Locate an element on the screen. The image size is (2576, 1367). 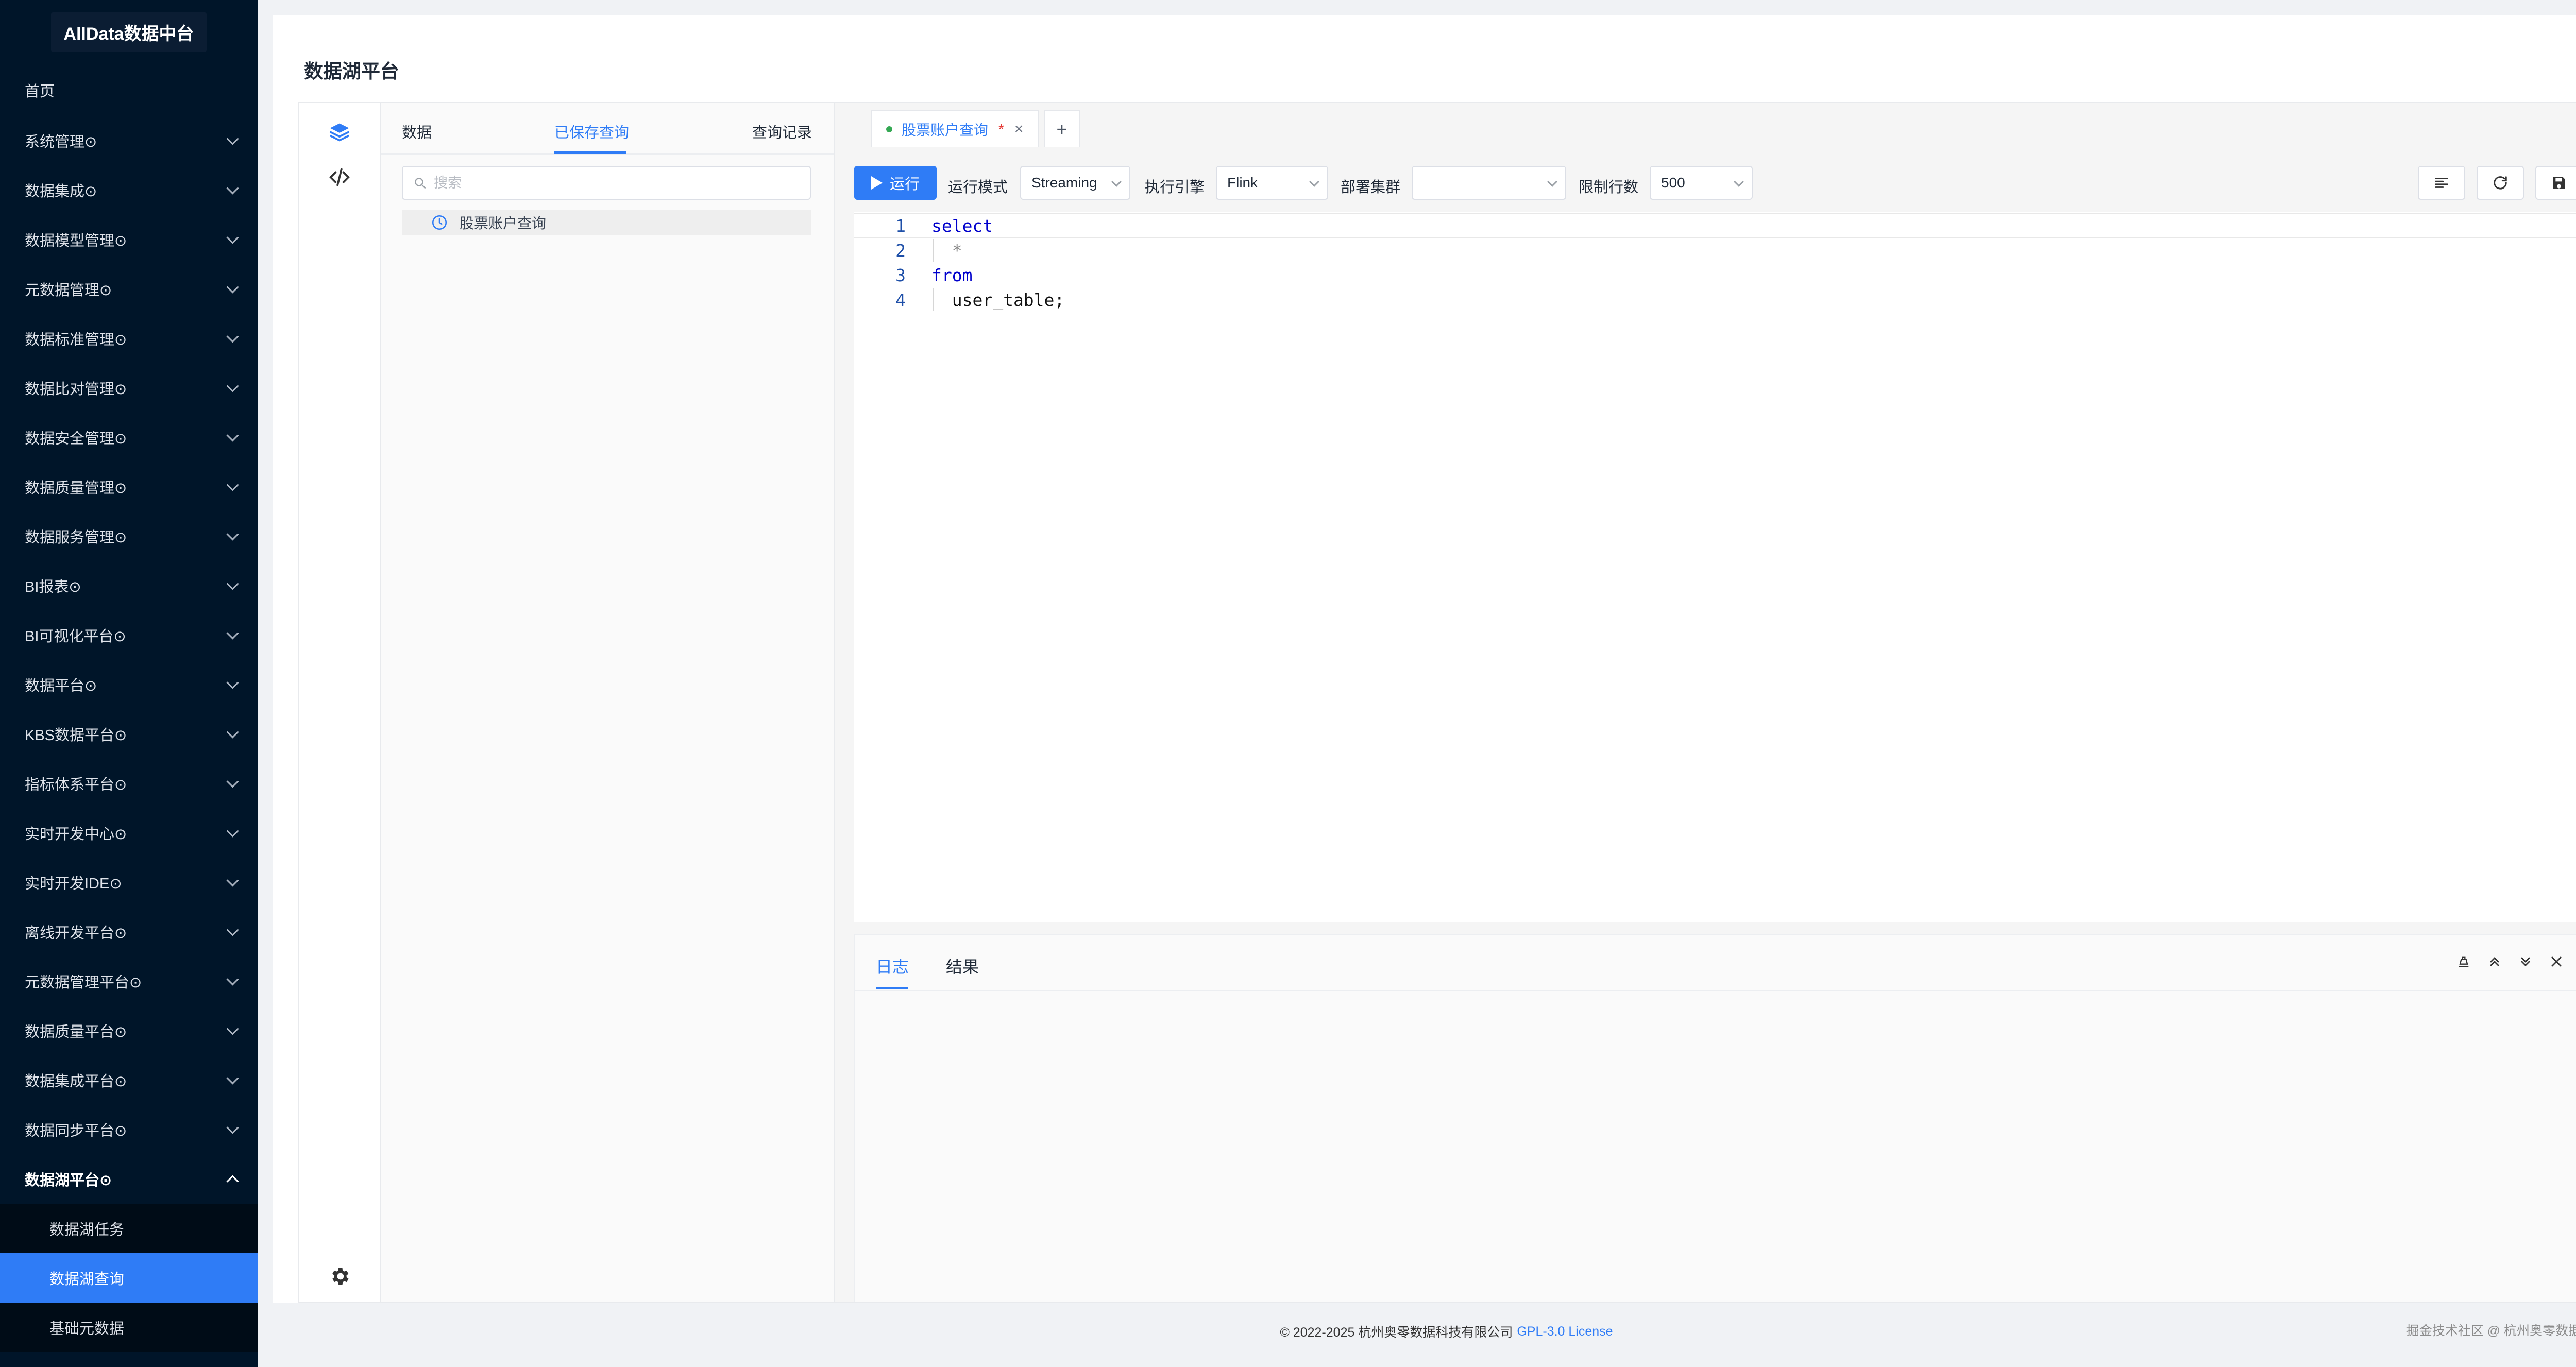
layers-icon is located at coordinates (339, 131).